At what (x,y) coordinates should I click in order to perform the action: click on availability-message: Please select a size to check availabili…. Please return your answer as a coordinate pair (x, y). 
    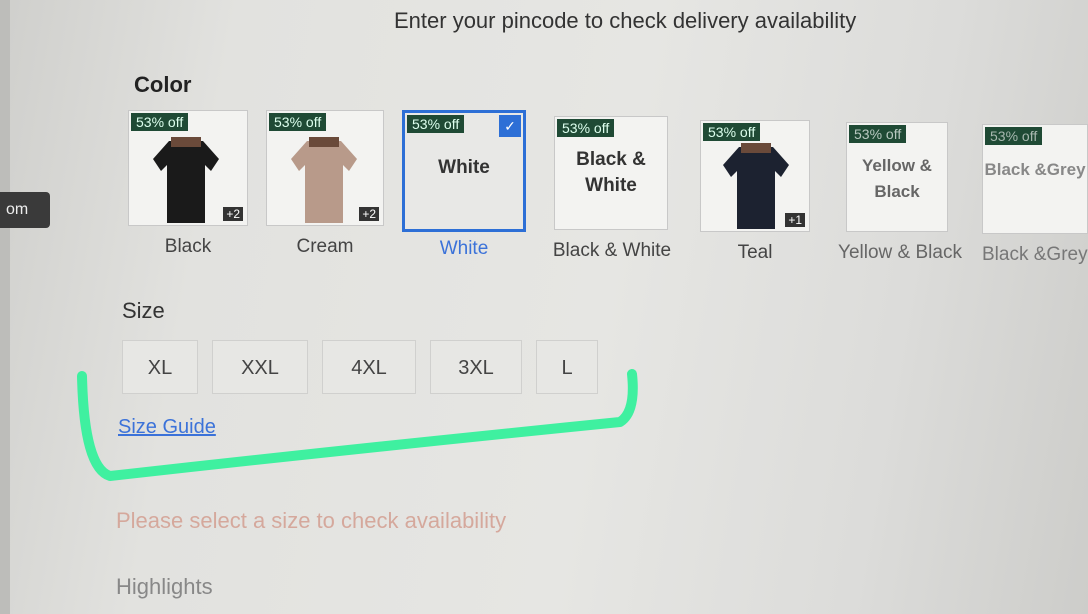
    Looking at the image, I should click on (311, 520).